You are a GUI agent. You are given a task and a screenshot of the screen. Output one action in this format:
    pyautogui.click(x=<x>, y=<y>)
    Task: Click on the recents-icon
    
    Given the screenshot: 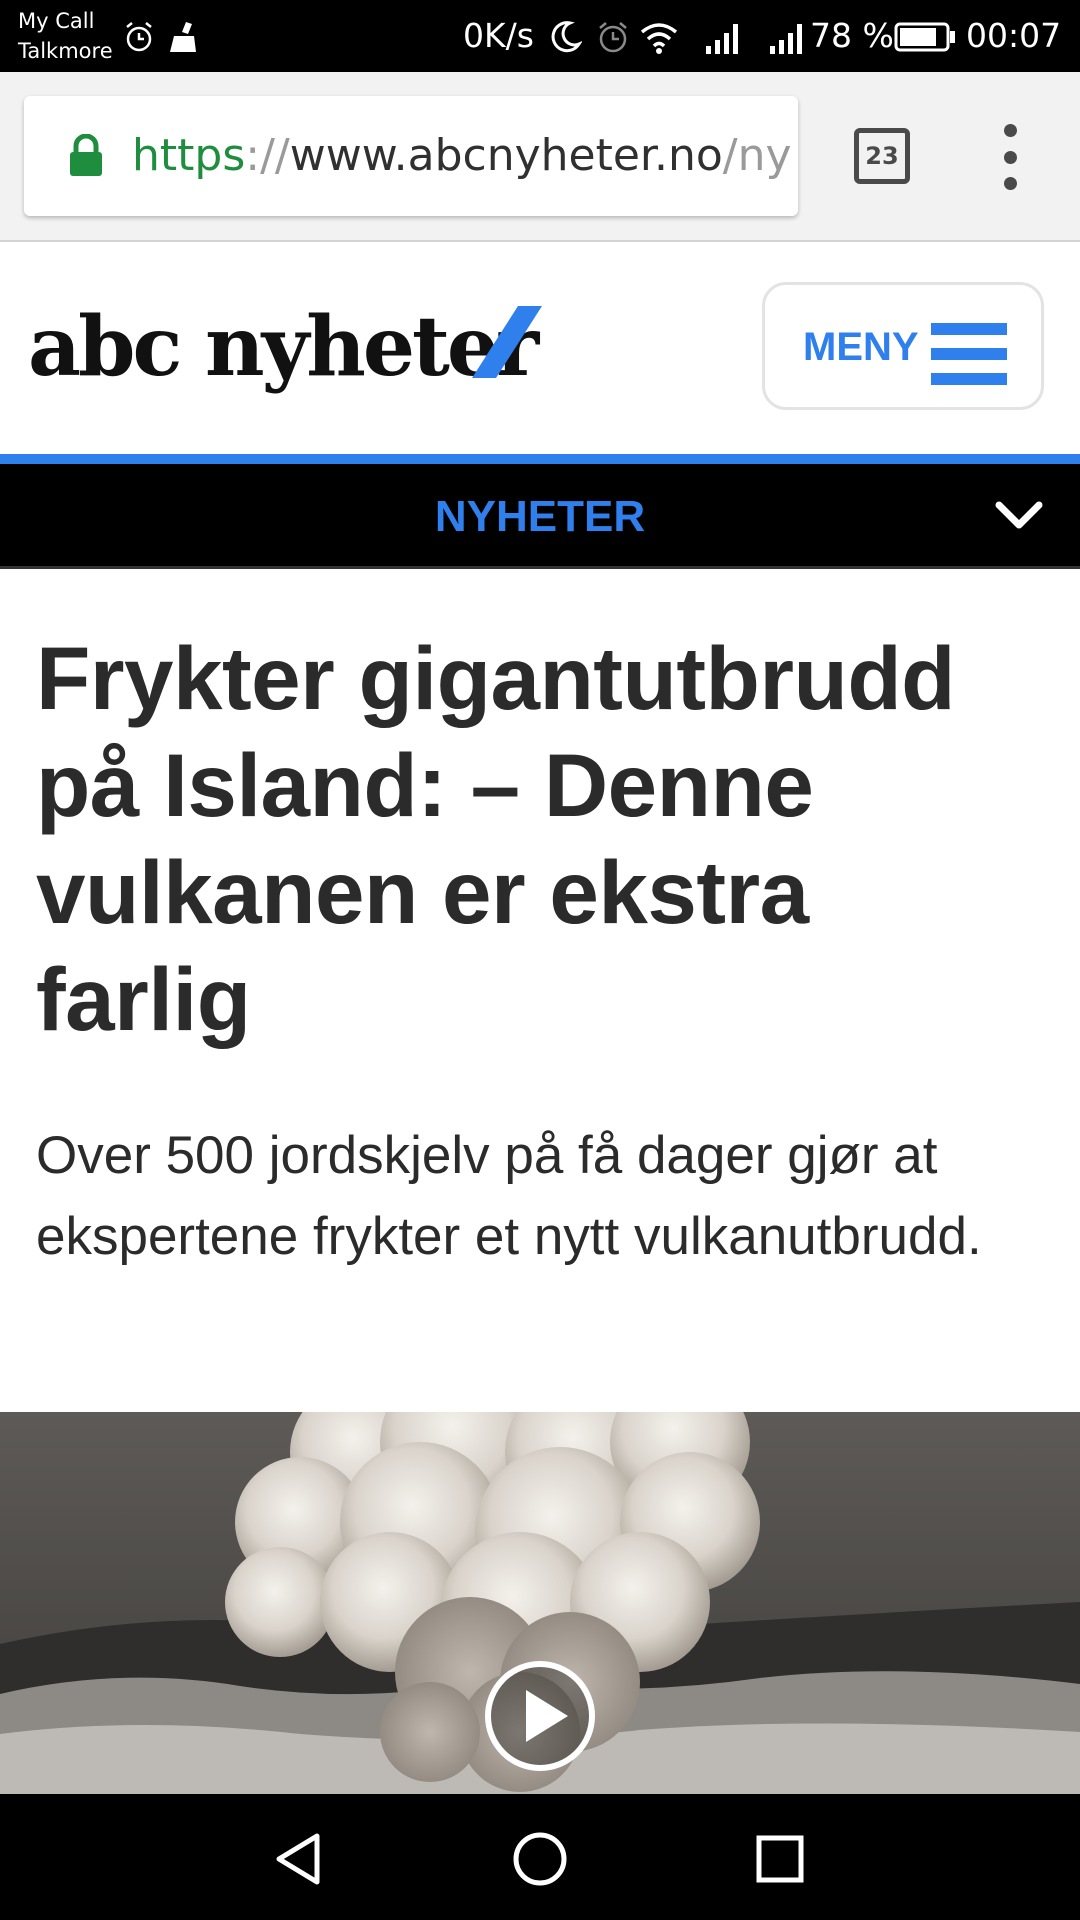 What is the action you would take?
    pyautogui.click(x=780, y=1859)
    